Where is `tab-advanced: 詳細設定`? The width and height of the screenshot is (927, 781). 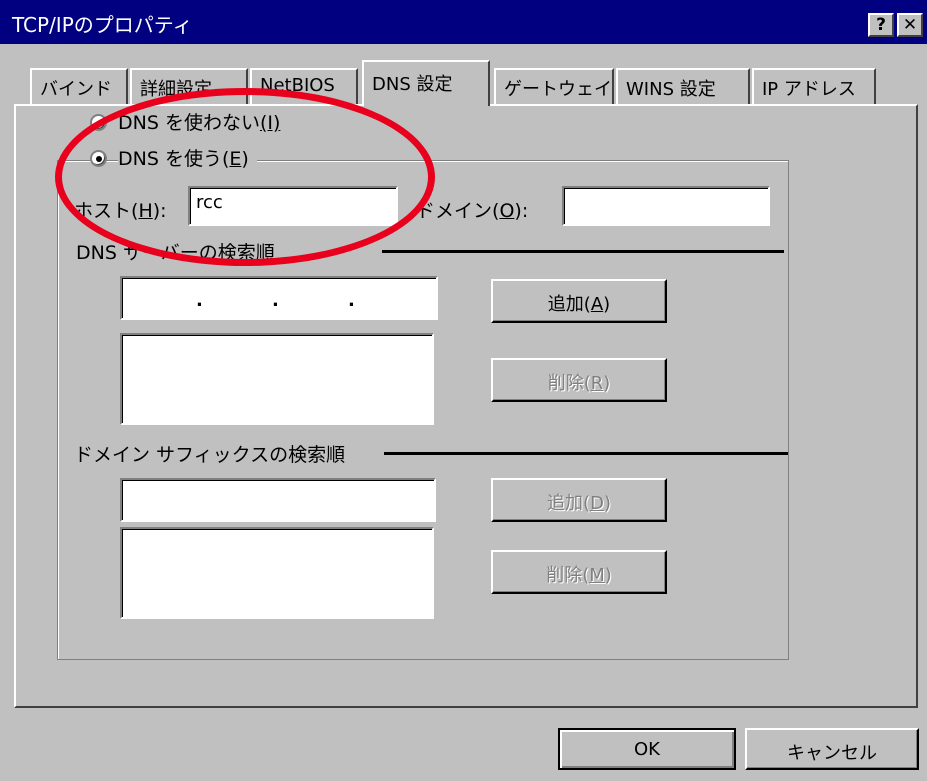
tab-advanced: 詳細設定 is located at coordinates (189, 86).